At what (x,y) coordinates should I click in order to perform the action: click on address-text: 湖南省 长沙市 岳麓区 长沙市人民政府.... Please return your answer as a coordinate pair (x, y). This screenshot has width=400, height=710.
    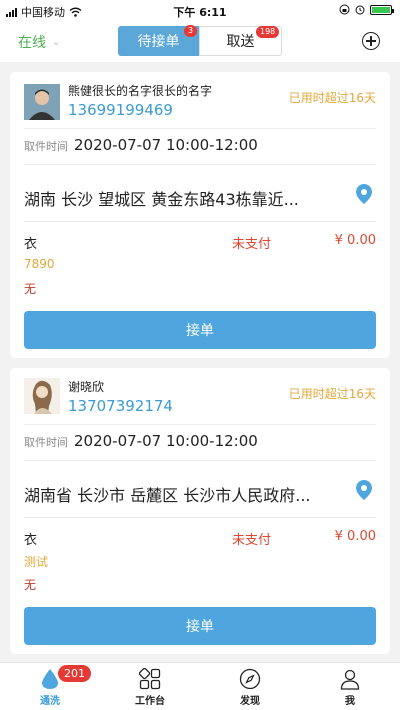
    Looking at the image, I should click on (167, 495).